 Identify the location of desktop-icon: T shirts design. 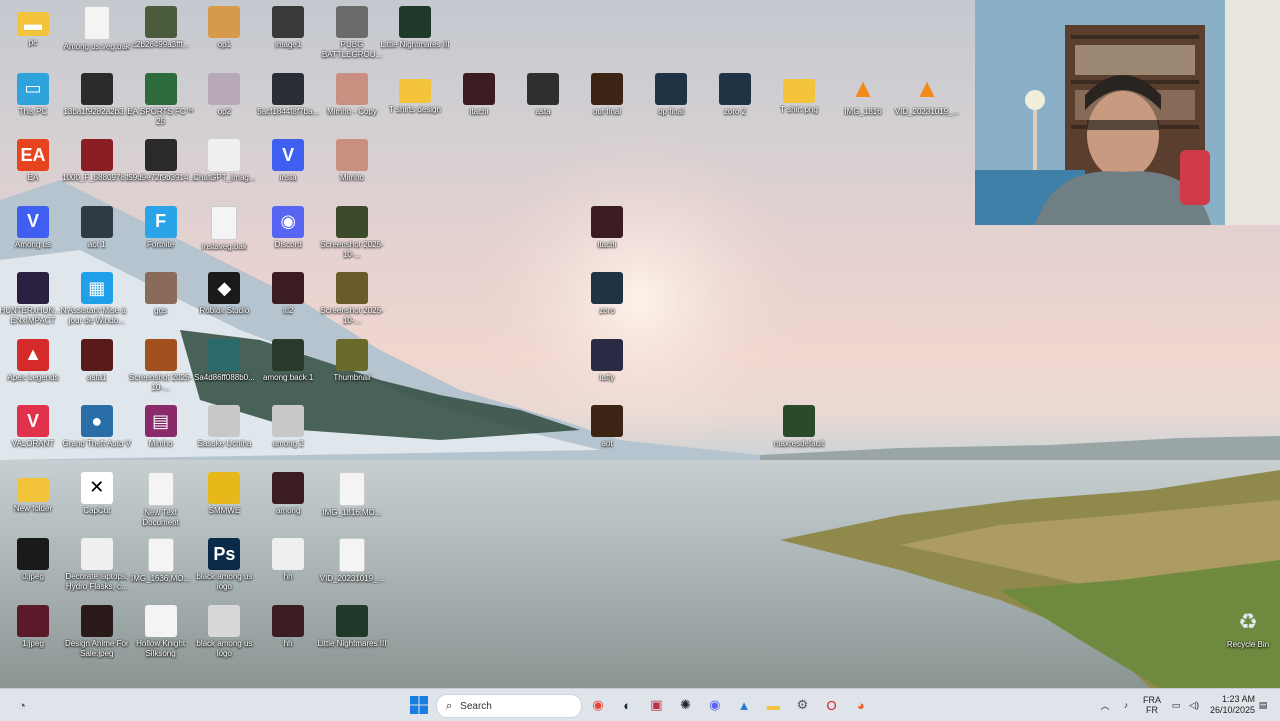
(415, 102).